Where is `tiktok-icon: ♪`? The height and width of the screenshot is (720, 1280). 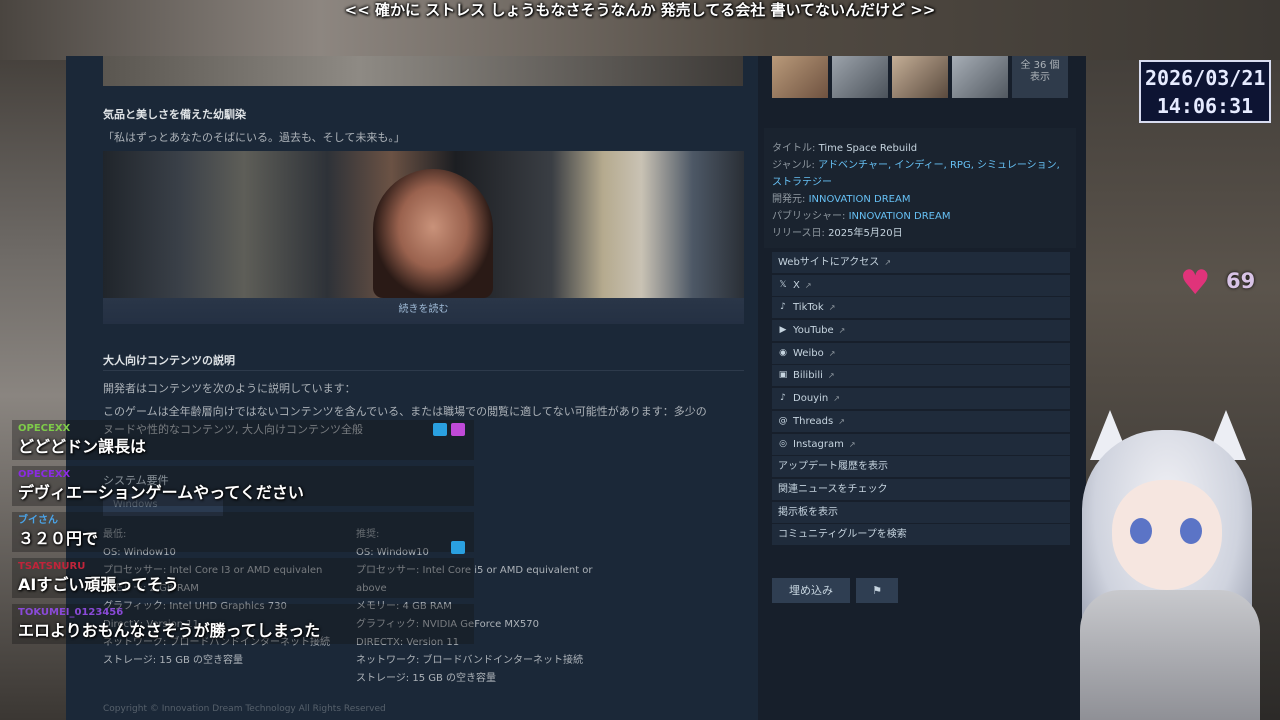 tiktok-icon: ♪ is located at coordinates (783, 307).